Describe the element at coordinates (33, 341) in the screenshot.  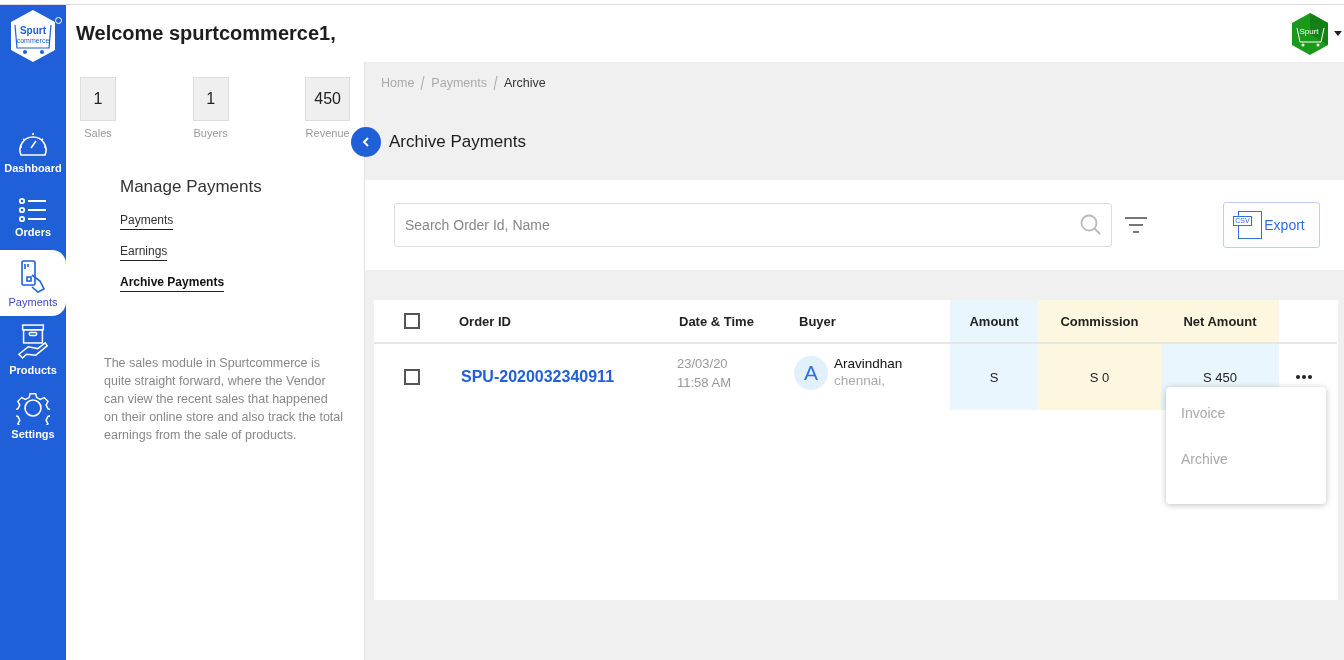
I see `box-in-hand-icon` at that location.